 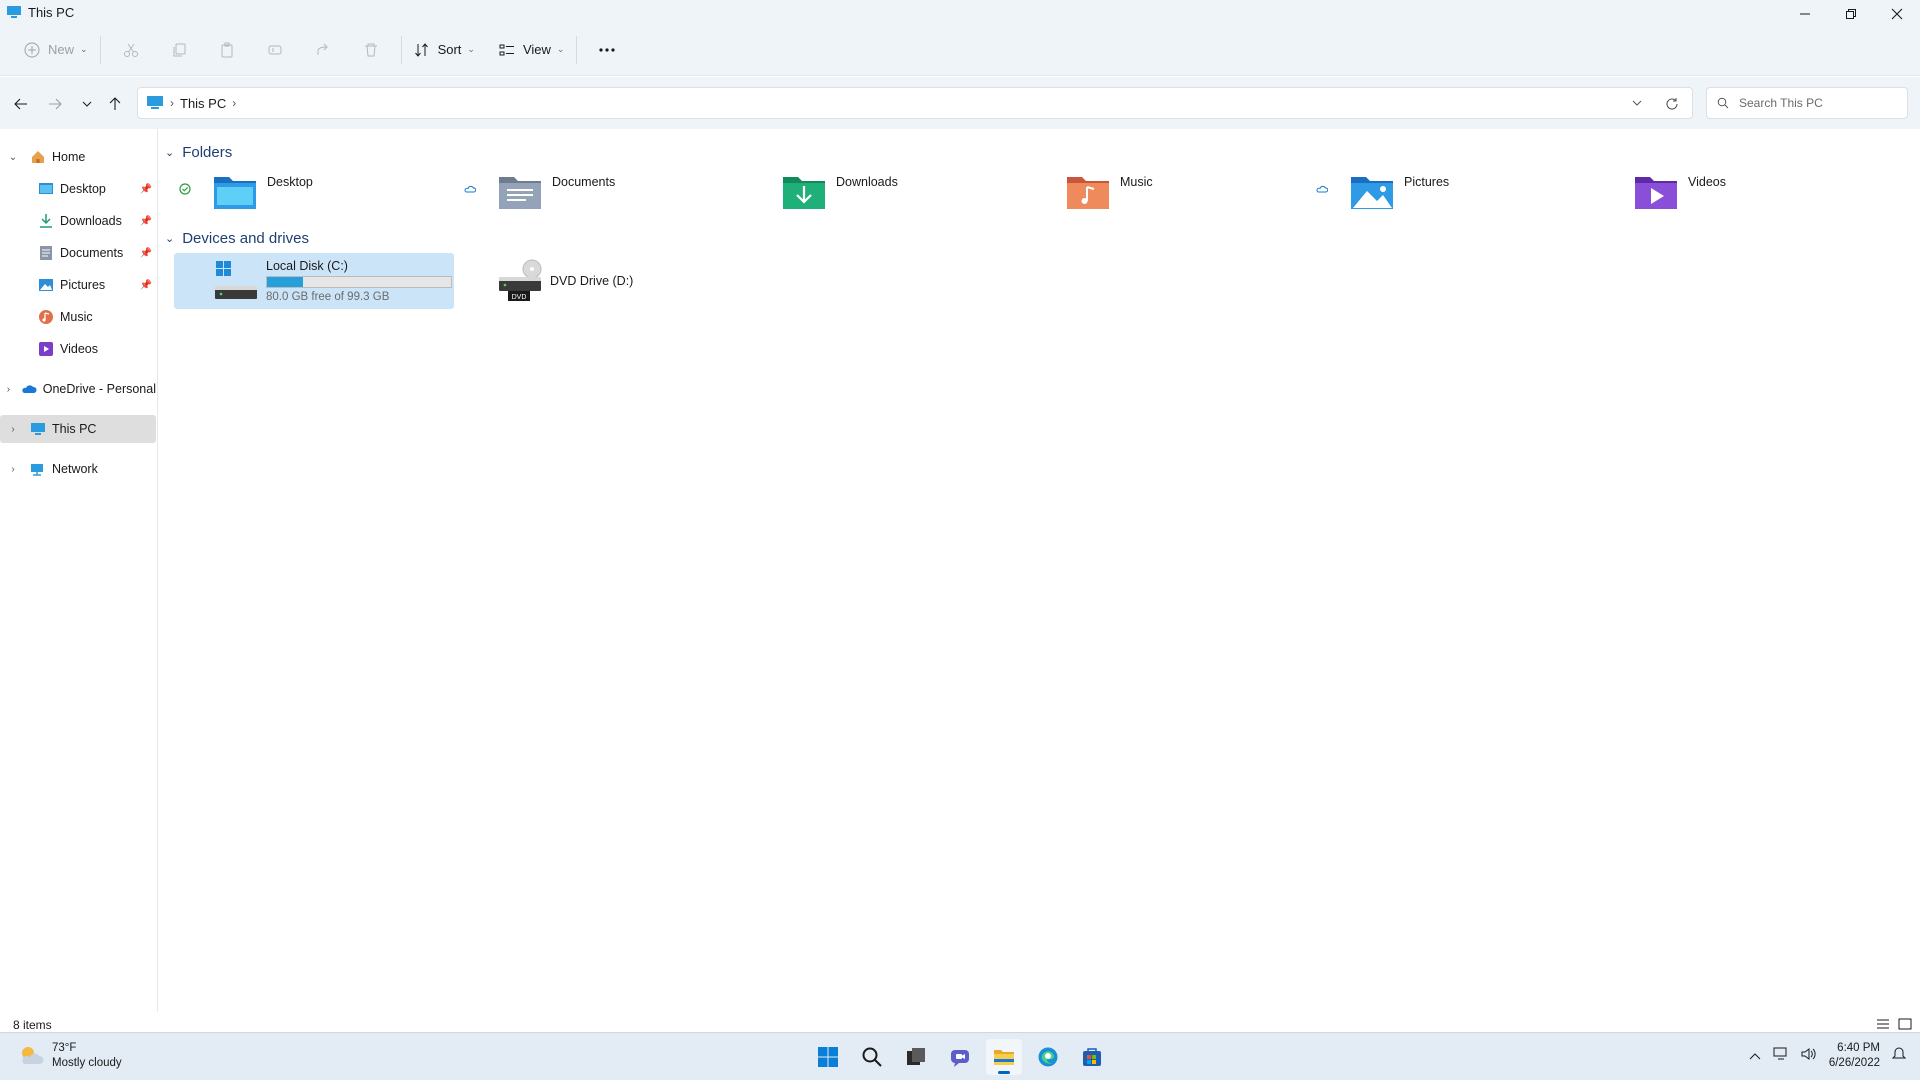 I want to click on file-explorer-icon, so click(x=1004, y=1057).